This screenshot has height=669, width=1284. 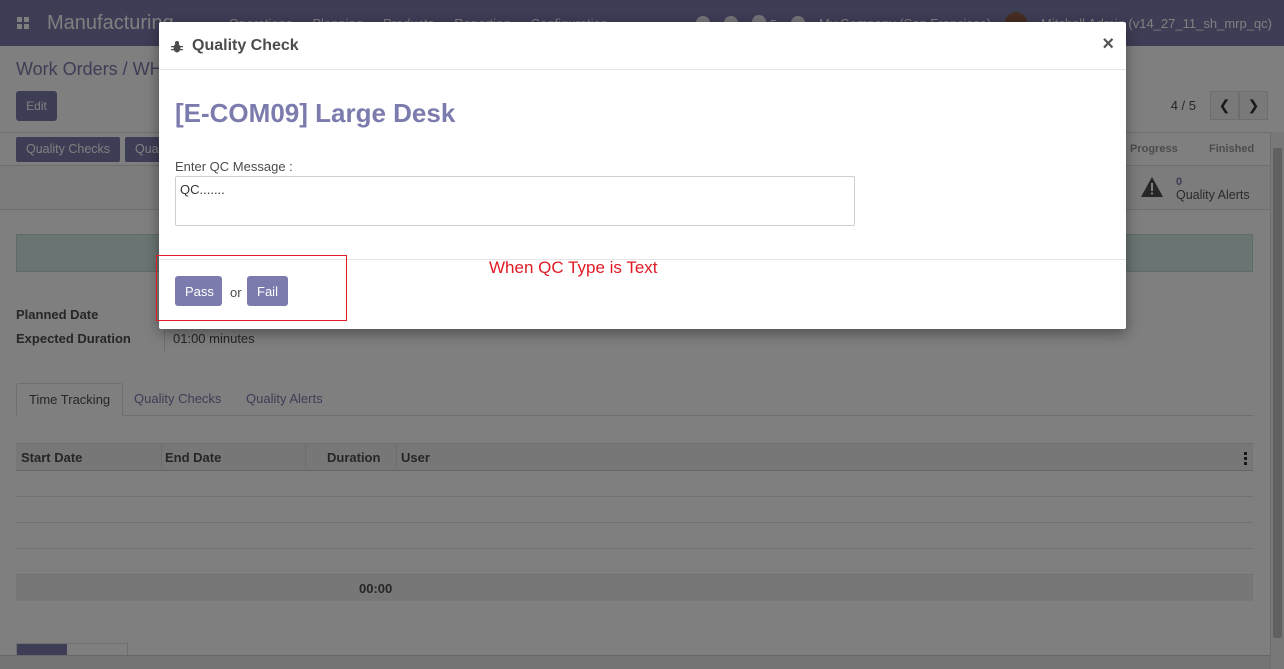 I want to click on bug-icon, so click(x=177, y=46).